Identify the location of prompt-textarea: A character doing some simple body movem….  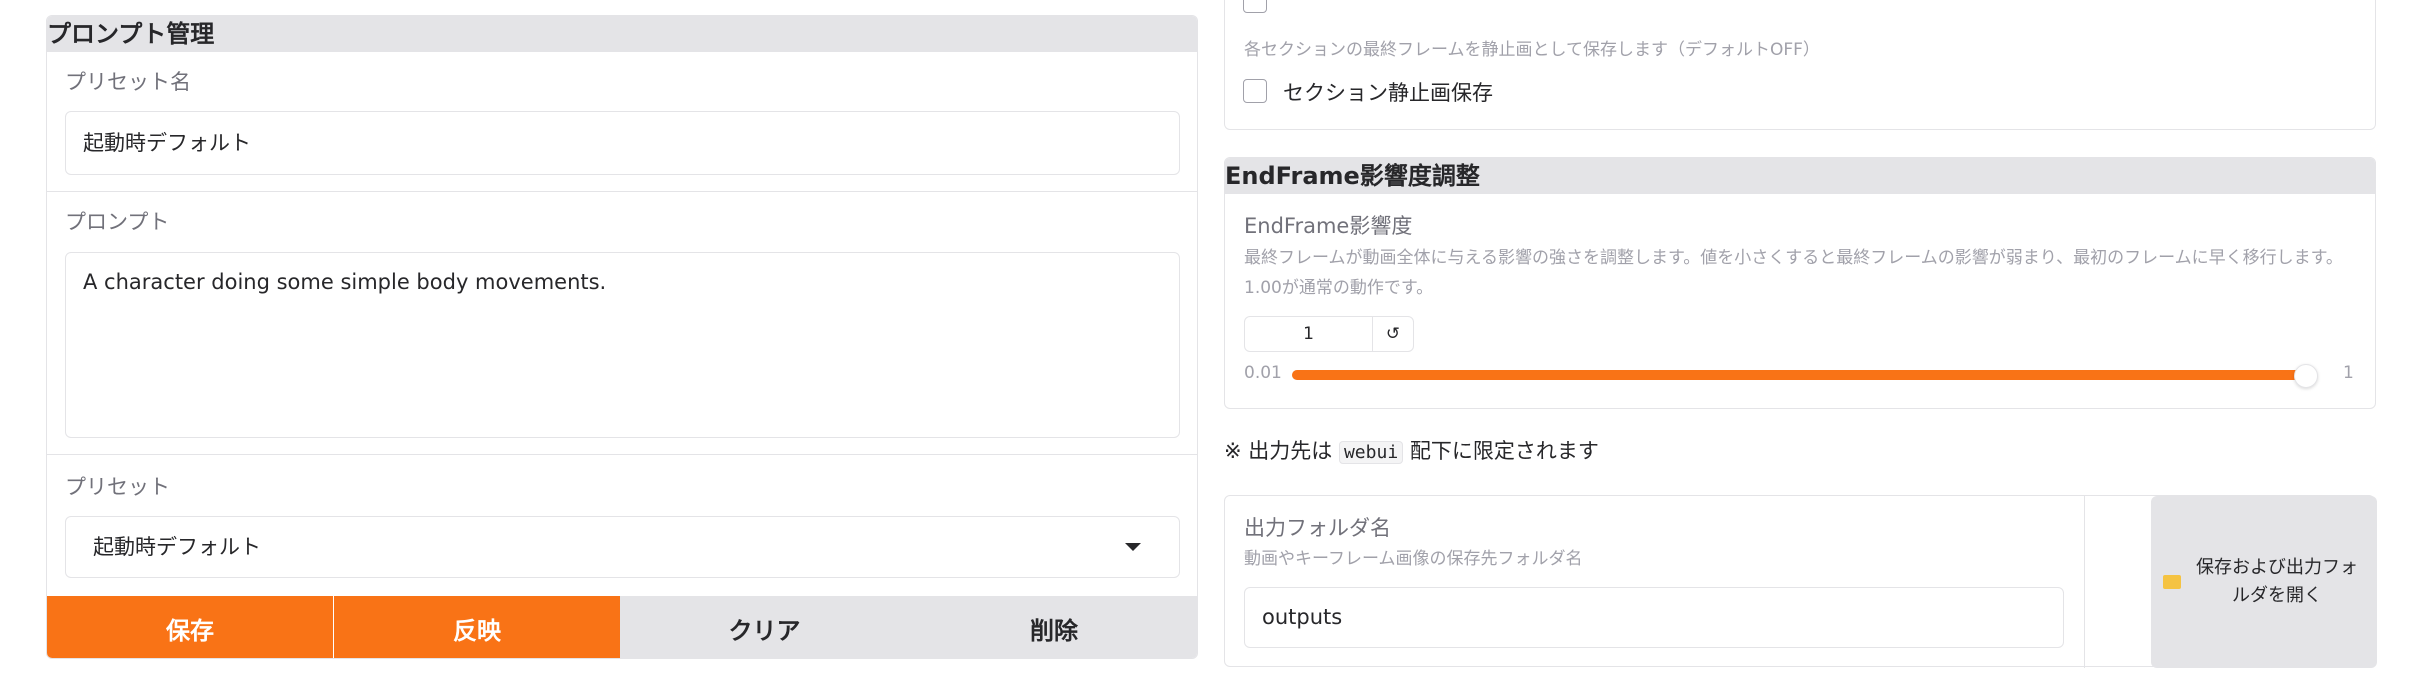
(622, 345).